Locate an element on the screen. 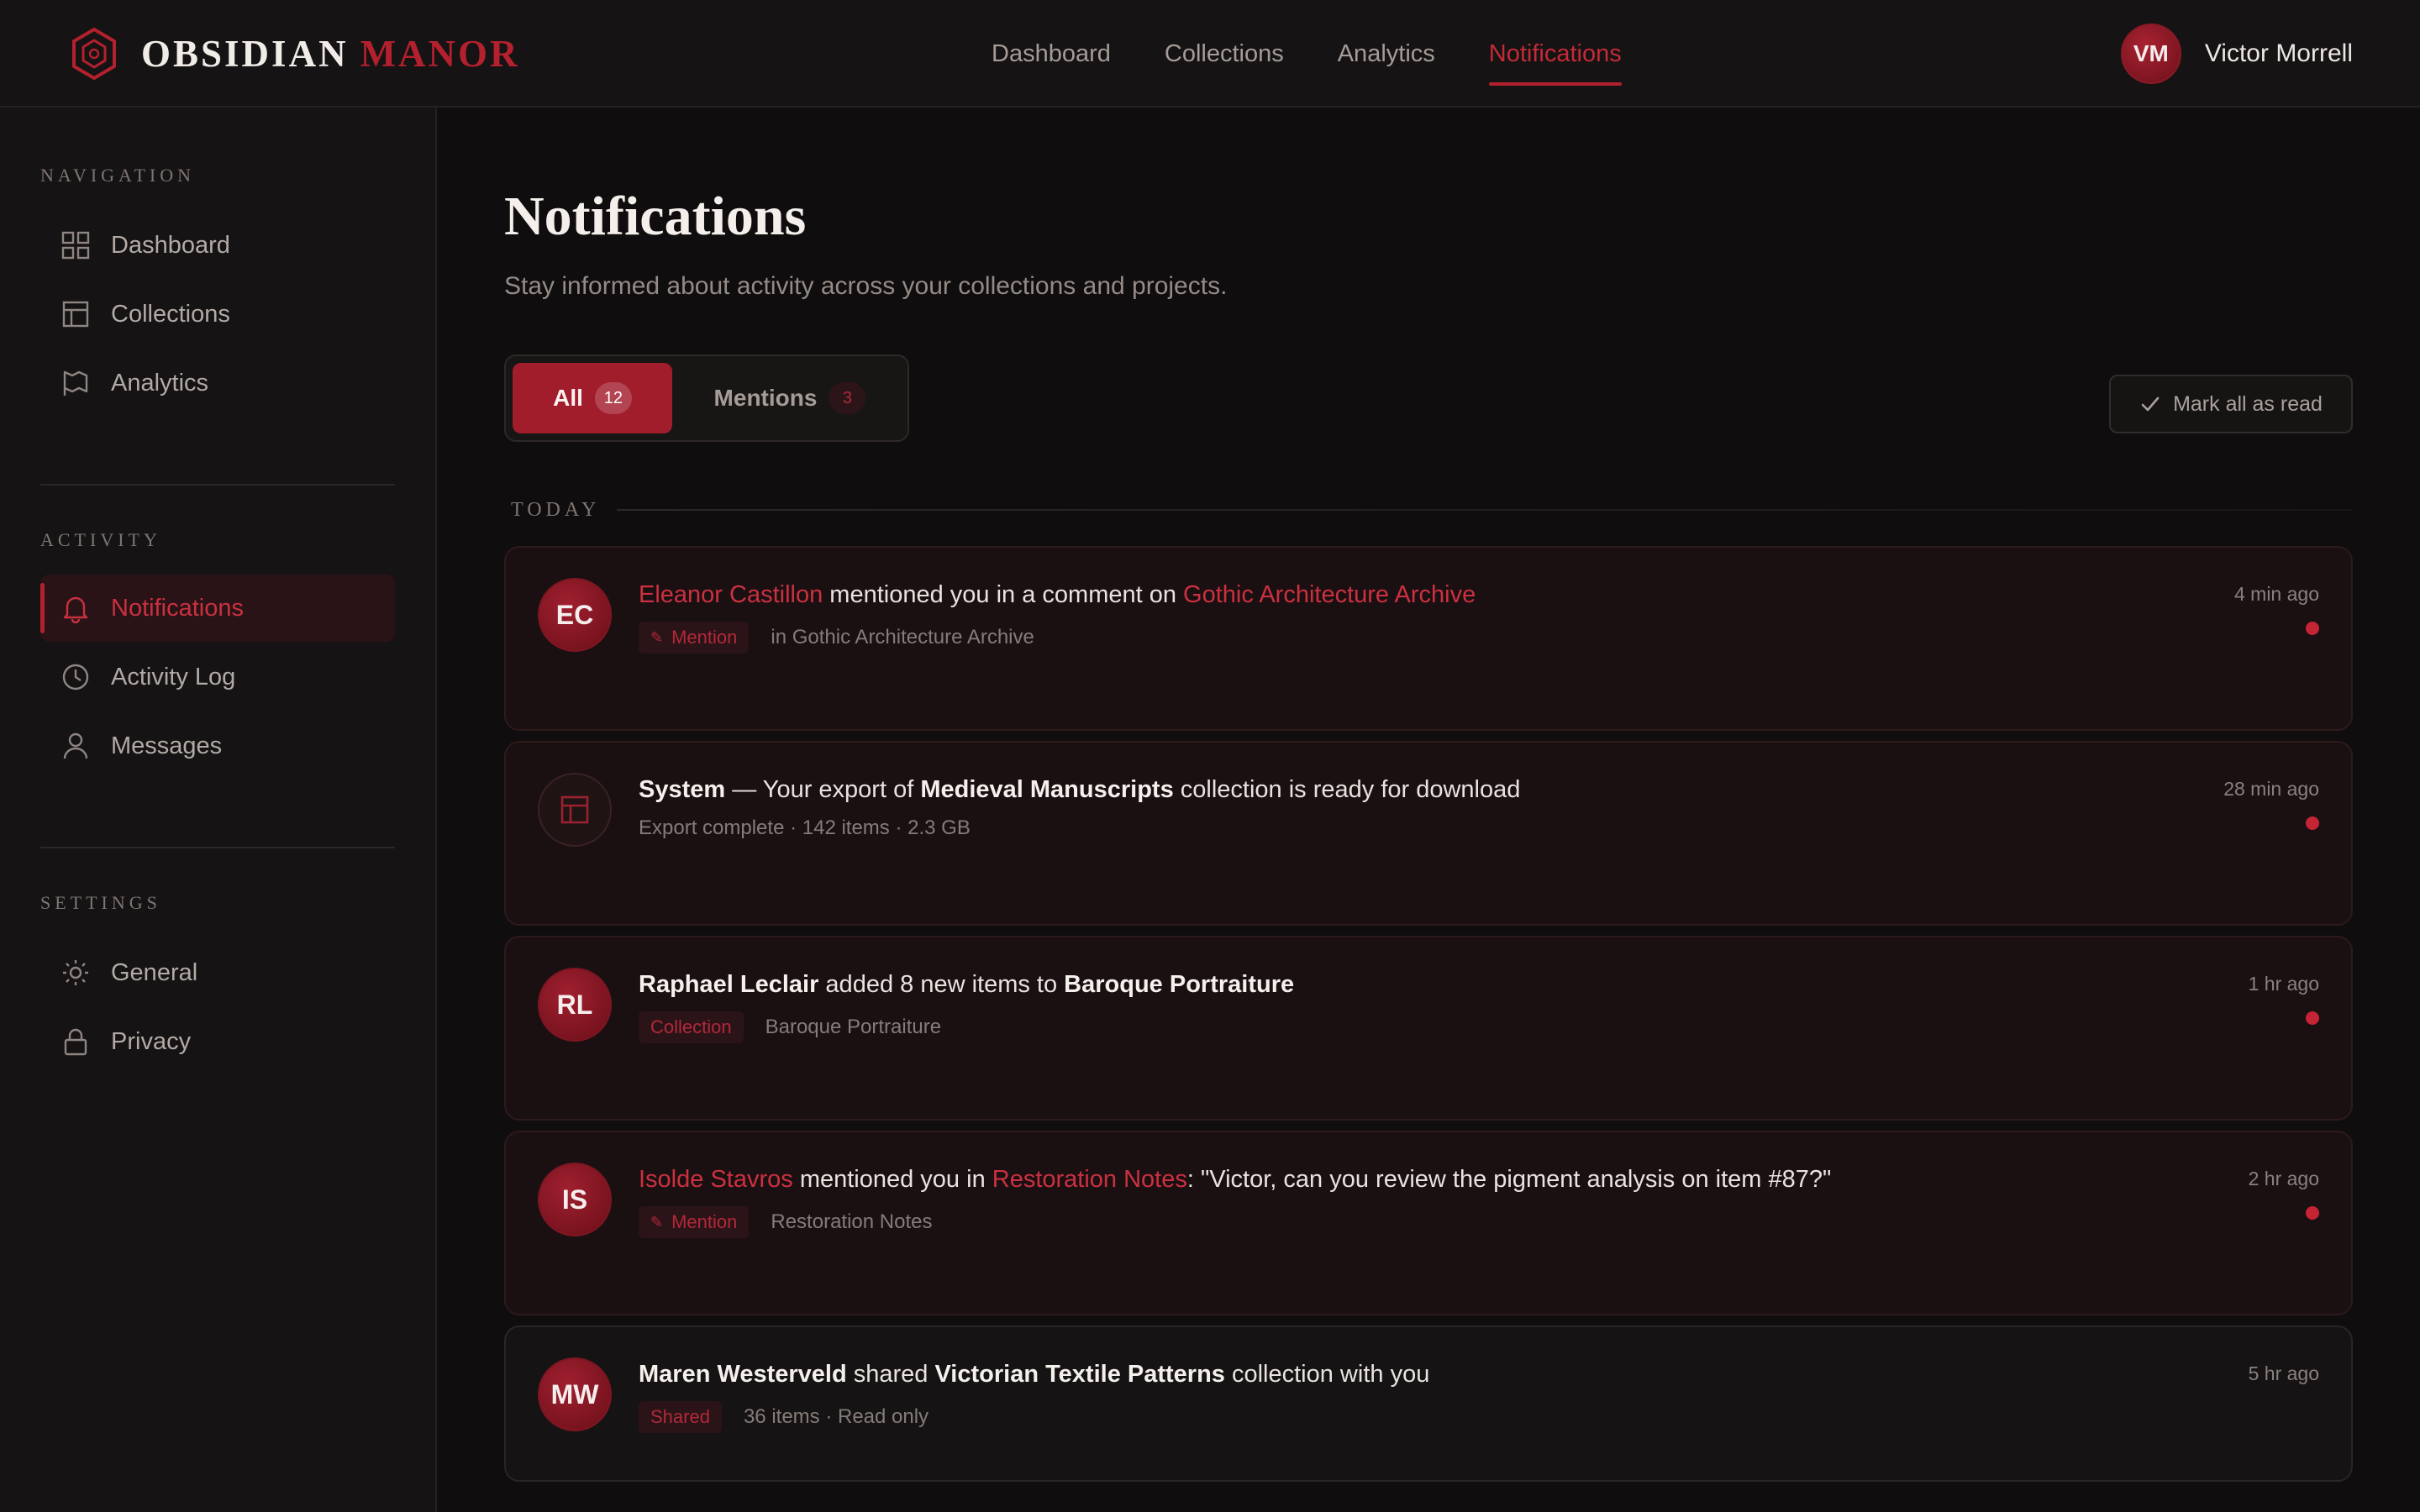 The height and width of the screenshot is (1512, 2420). topnav-notifications: Notifications is located at coordinates (1555, 54).